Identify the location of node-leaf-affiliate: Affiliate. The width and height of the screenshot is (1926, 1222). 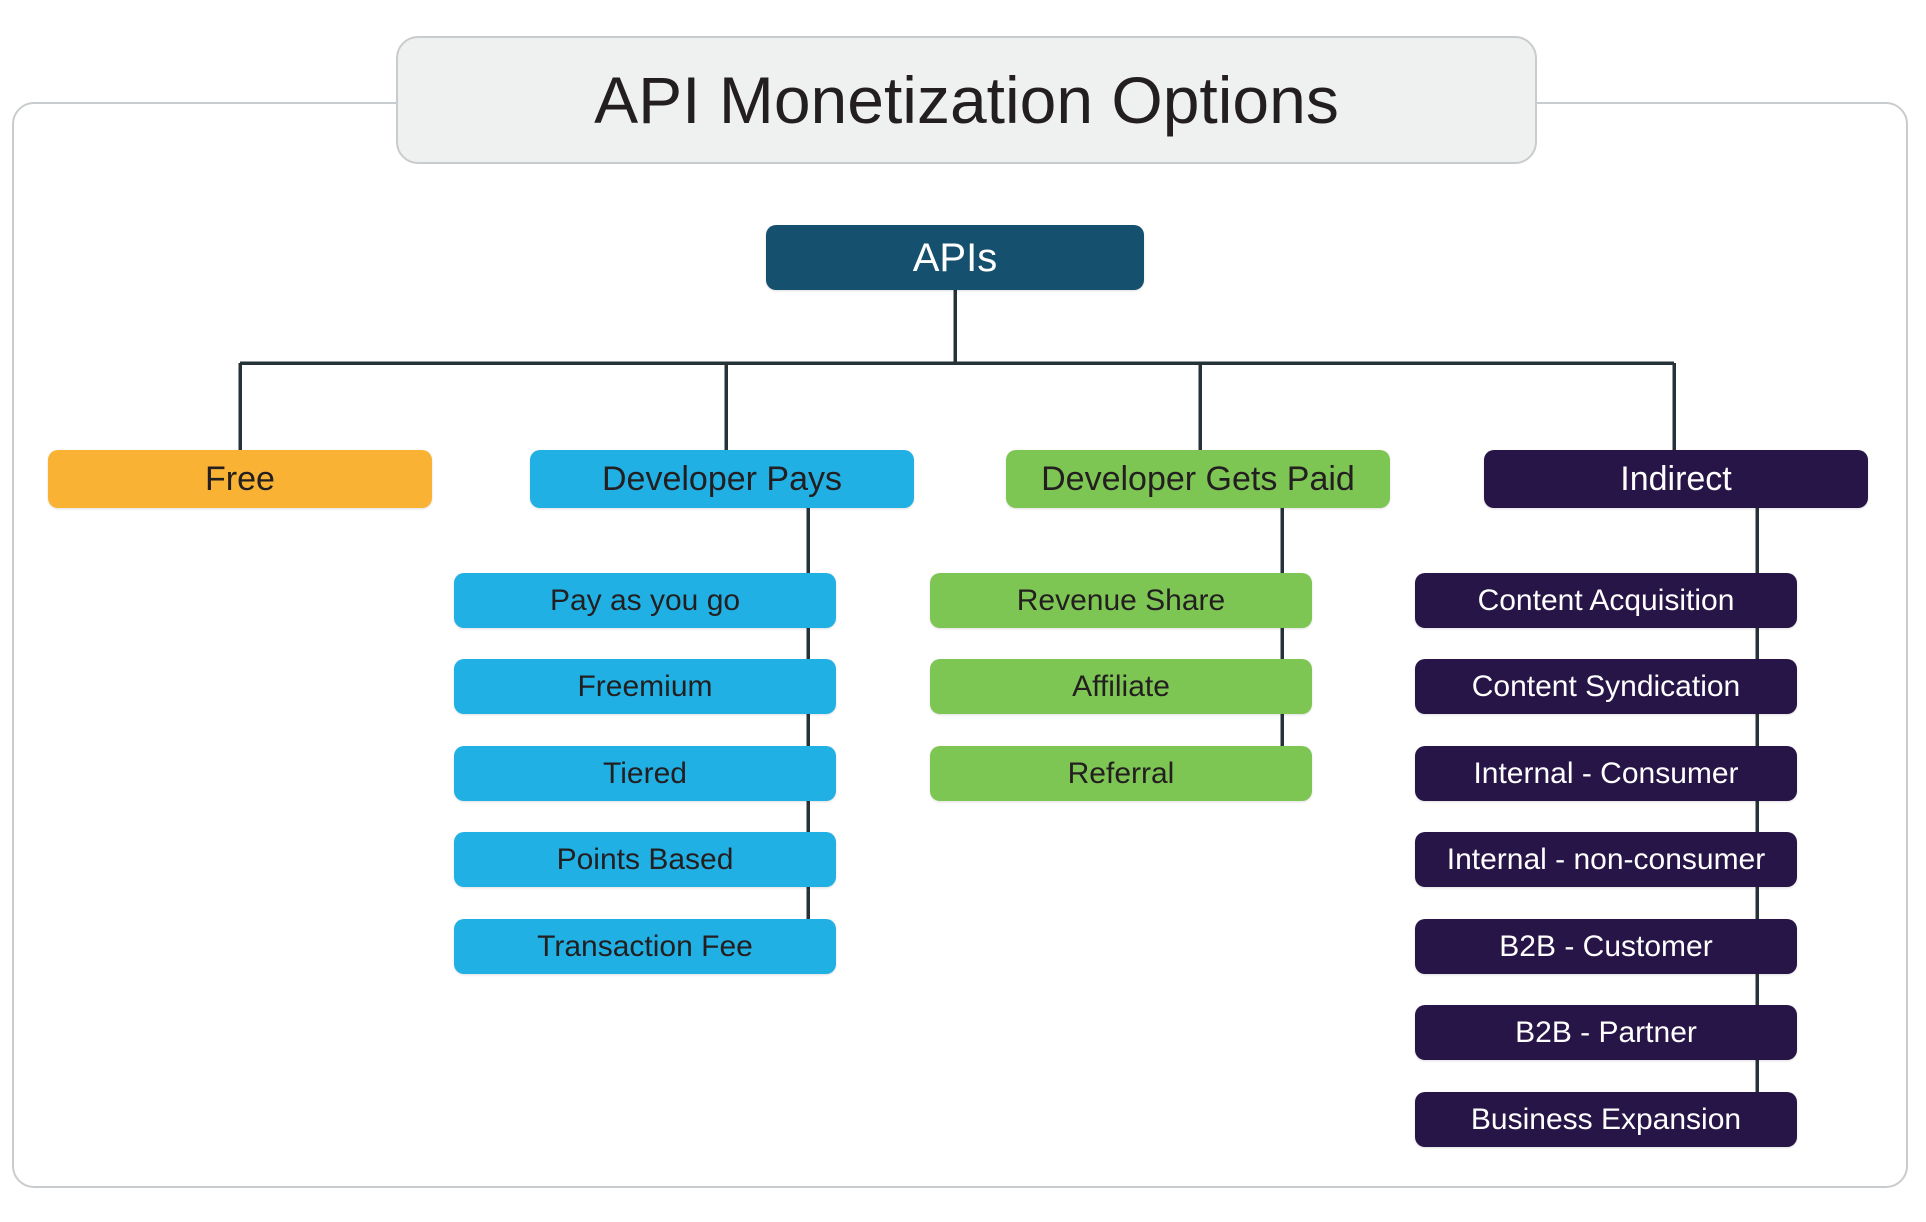
(1121, 686).